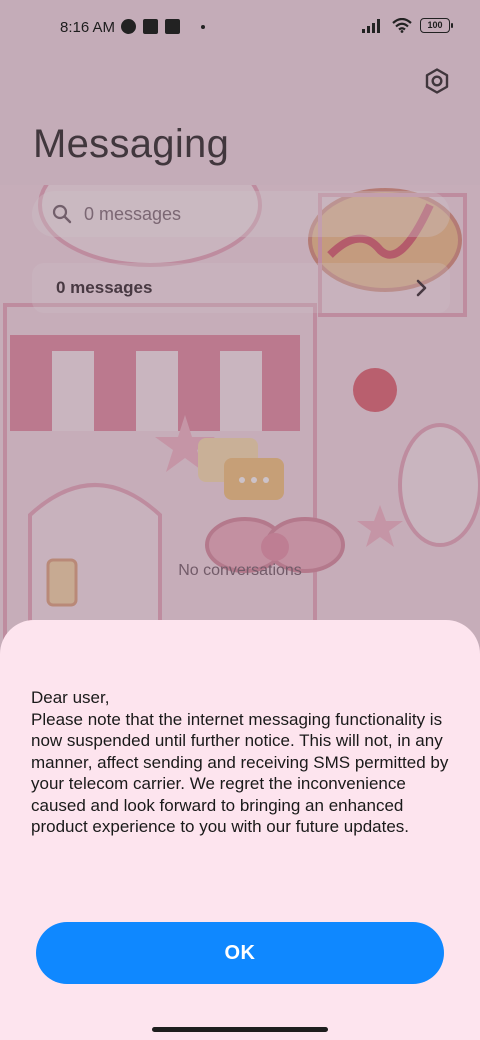 The width and height of the screenshot is (480, 1040). I want to click on dot-icon, so click(203, 26).